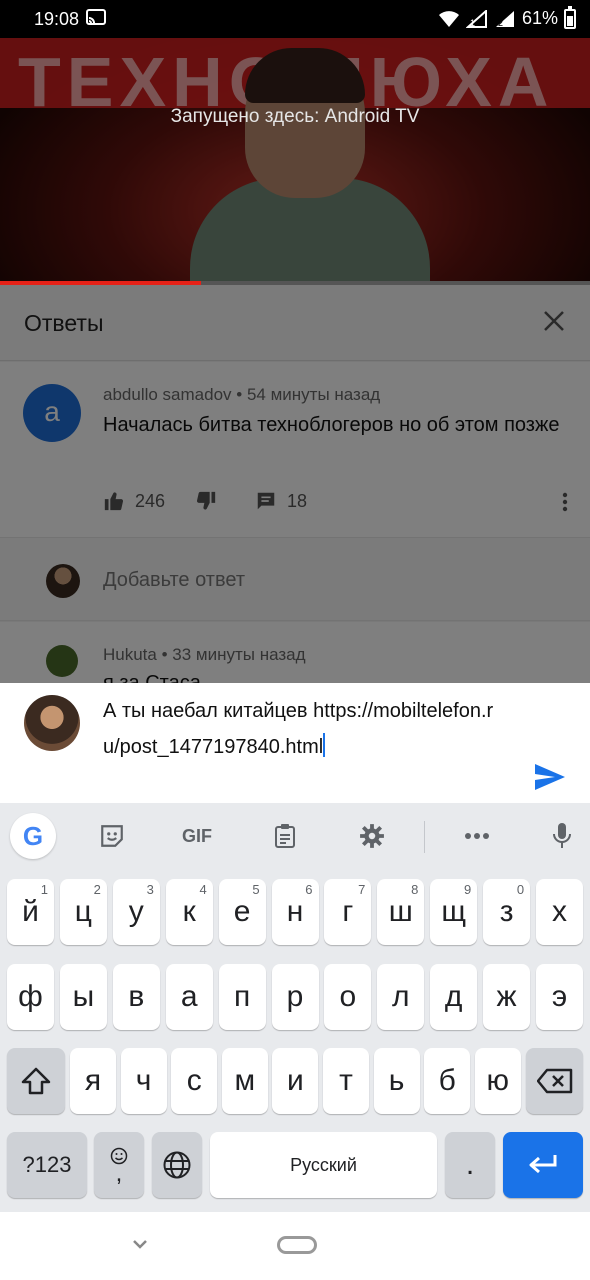 The image size is (590, 1280). I want to click on key-label: г, so click(348, 911).